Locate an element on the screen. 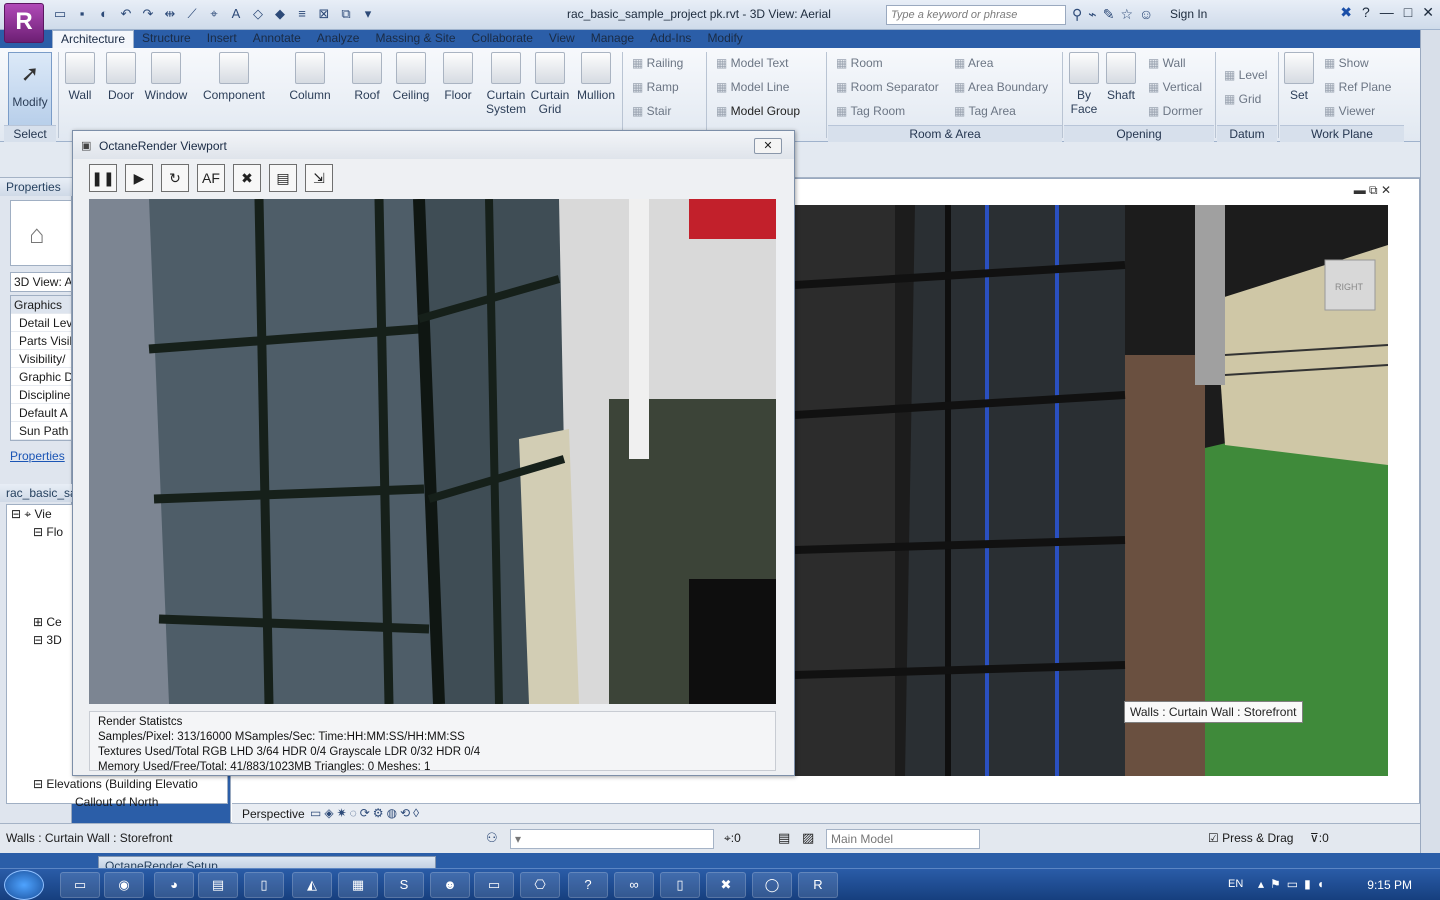  stair-button: Stair is located at coordinates (652, 111).